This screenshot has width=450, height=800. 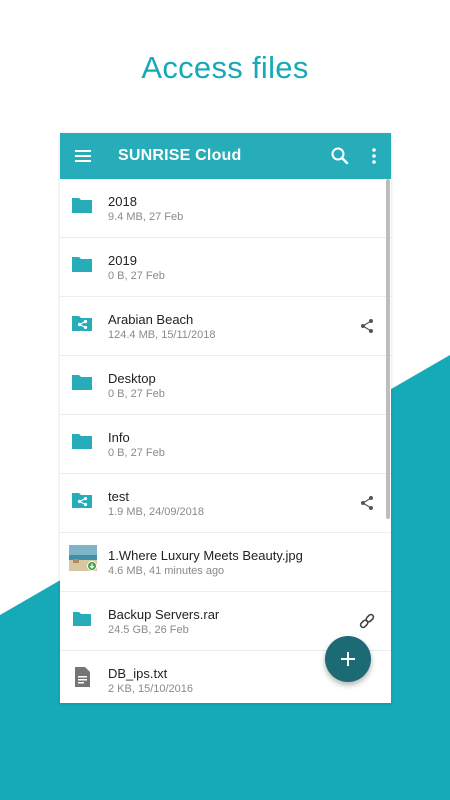 I want to click on link-icon, so click(x=367, y=621).